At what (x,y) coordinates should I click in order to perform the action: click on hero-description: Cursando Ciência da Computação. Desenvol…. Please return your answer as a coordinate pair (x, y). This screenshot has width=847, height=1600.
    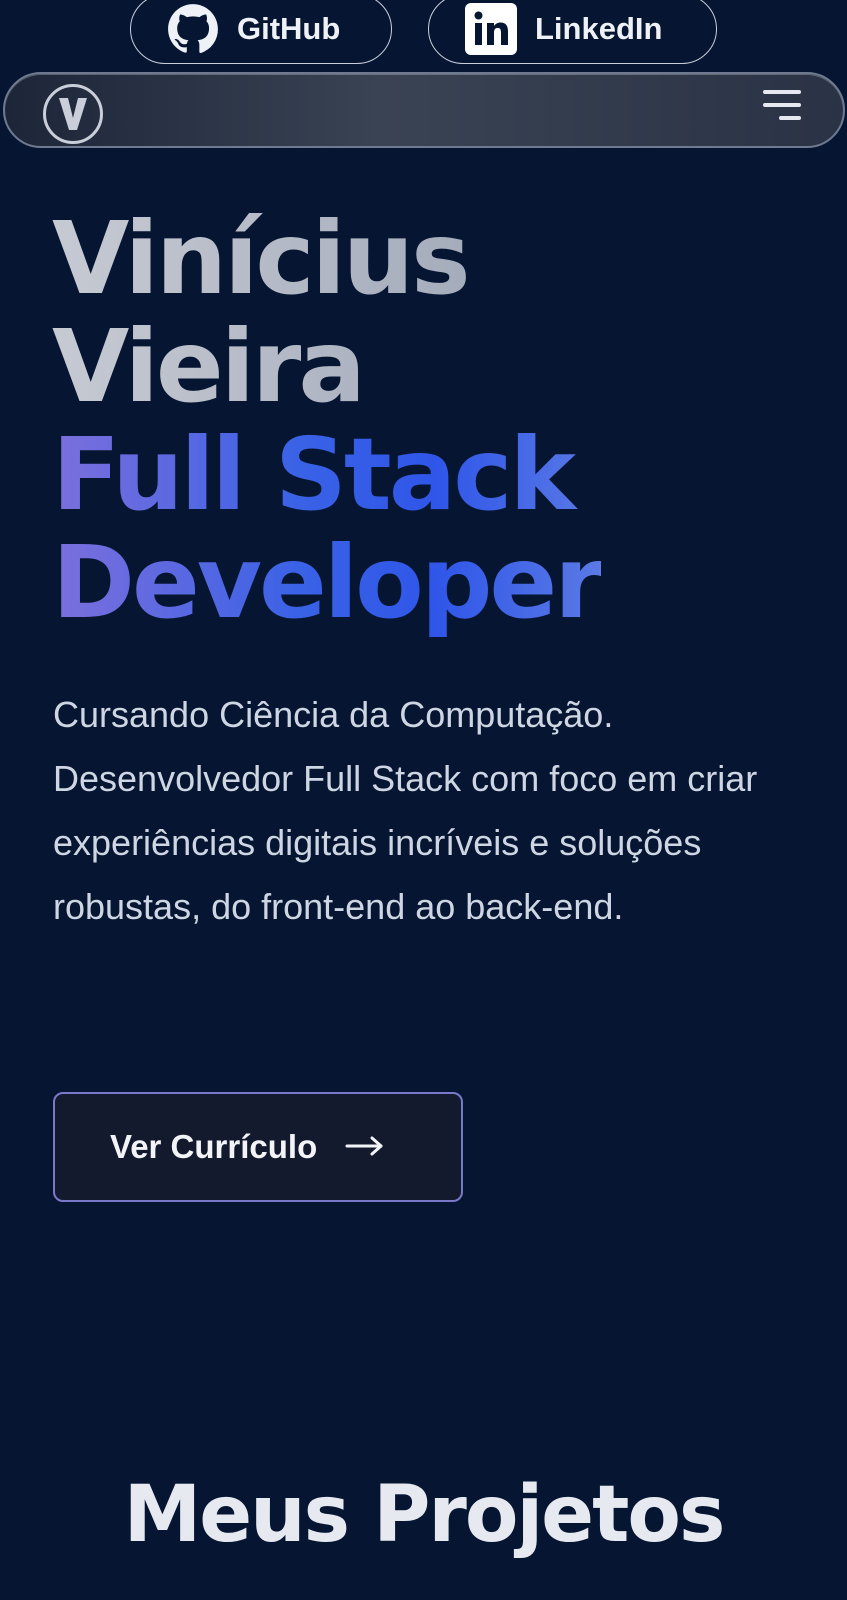
    Looking at the image, I should click on (405, 810).